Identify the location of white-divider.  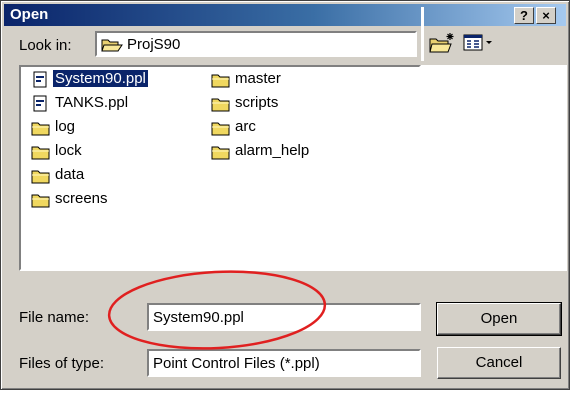
(422, 34).